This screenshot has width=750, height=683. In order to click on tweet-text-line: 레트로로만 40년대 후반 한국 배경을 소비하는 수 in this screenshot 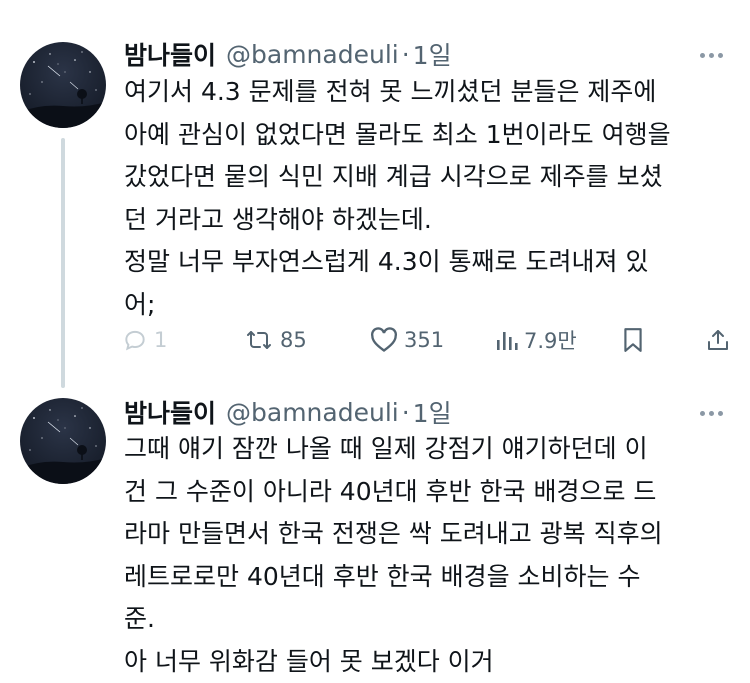, I will do `click(424, 577)`.